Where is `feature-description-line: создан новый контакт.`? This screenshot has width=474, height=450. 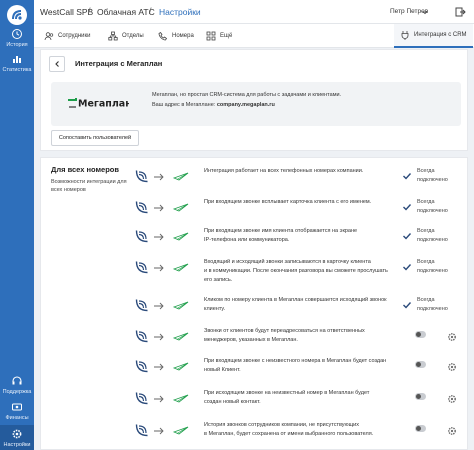 feature-description-line: создан новый контакт. is located at coordinates (232, 402).